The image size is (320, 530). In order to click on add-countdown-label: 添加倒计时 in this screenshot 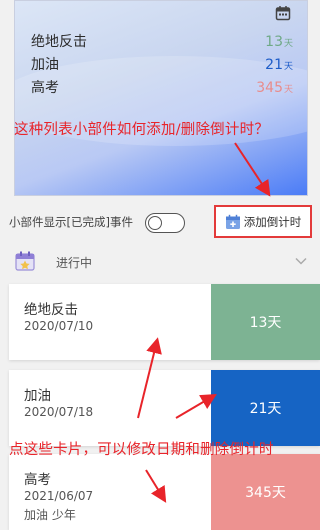, I will do `click(272, 221)`.